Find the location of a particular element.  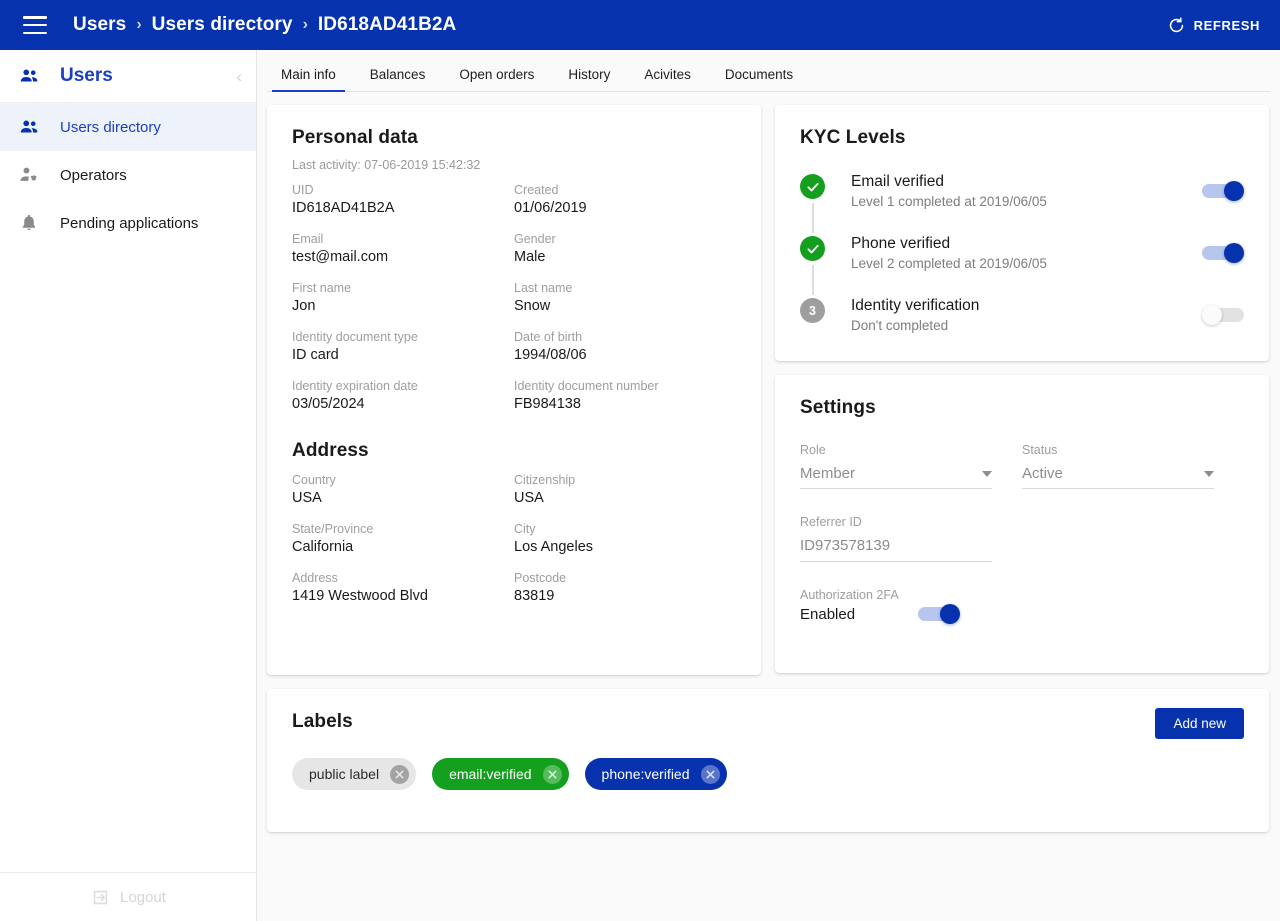

kyc-toggle-email is located at coordinates (1223, 191).